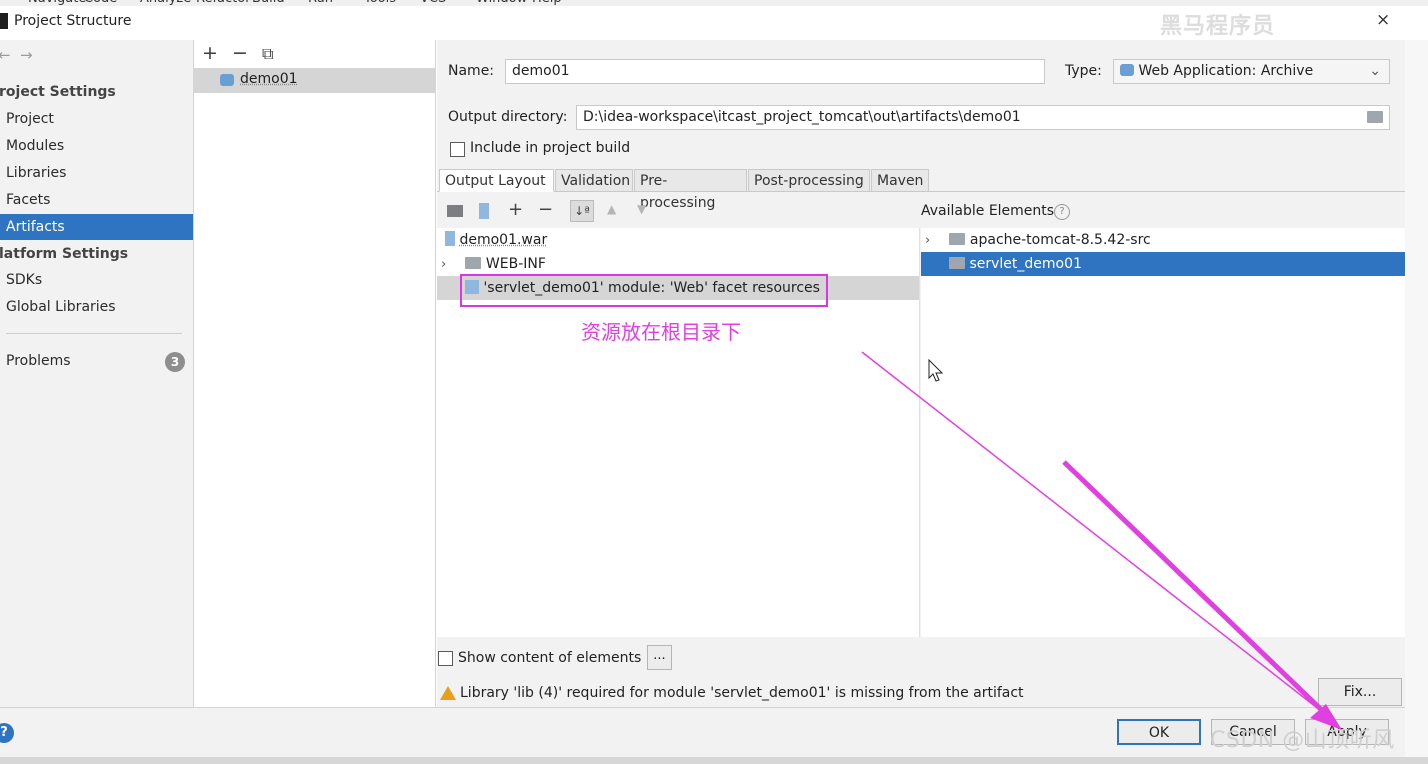 Image resolution: width=1428 pixels, height=764 pixels. I want to click on help-circle-icon: ?, so click(1062, 212).